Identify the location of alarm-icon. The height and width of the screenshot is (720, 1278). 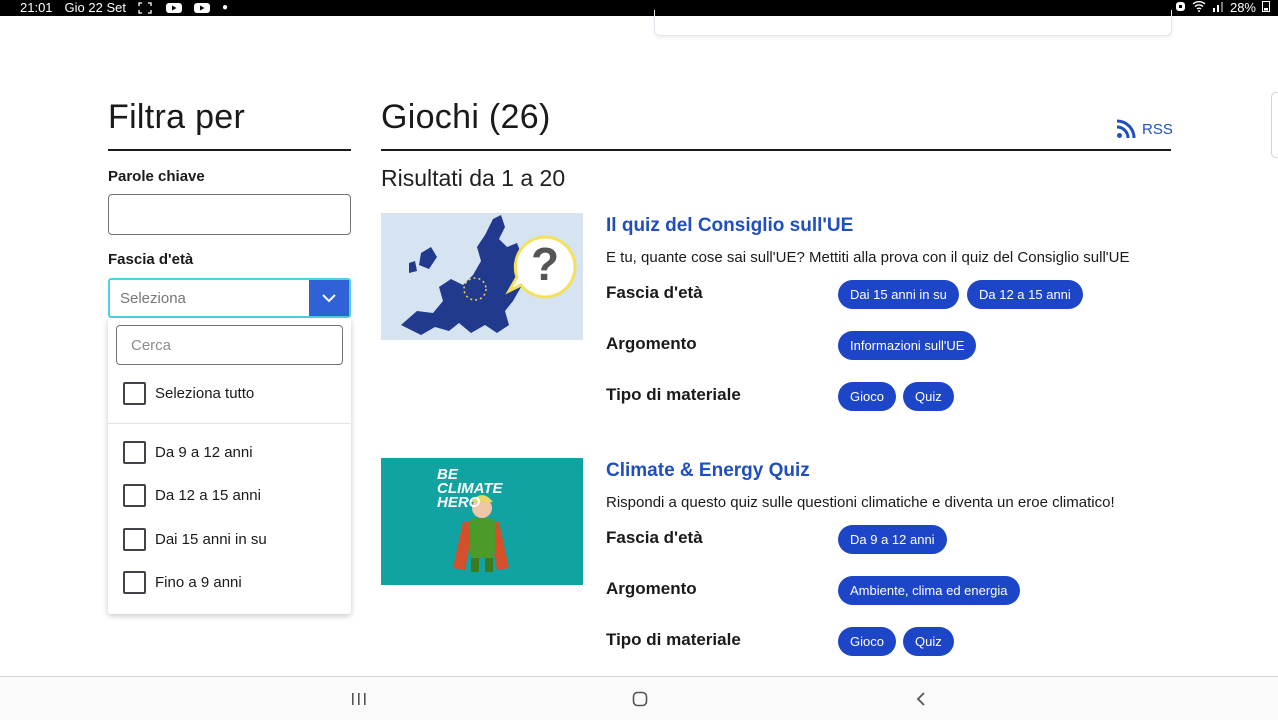
(1180, 8).